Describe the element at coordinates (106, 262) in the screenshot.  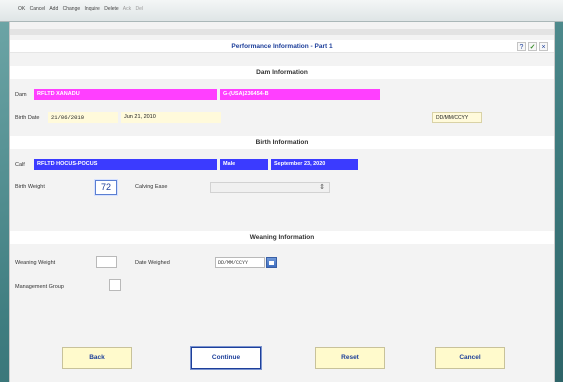
I see `weaning-weight-input` at that location.